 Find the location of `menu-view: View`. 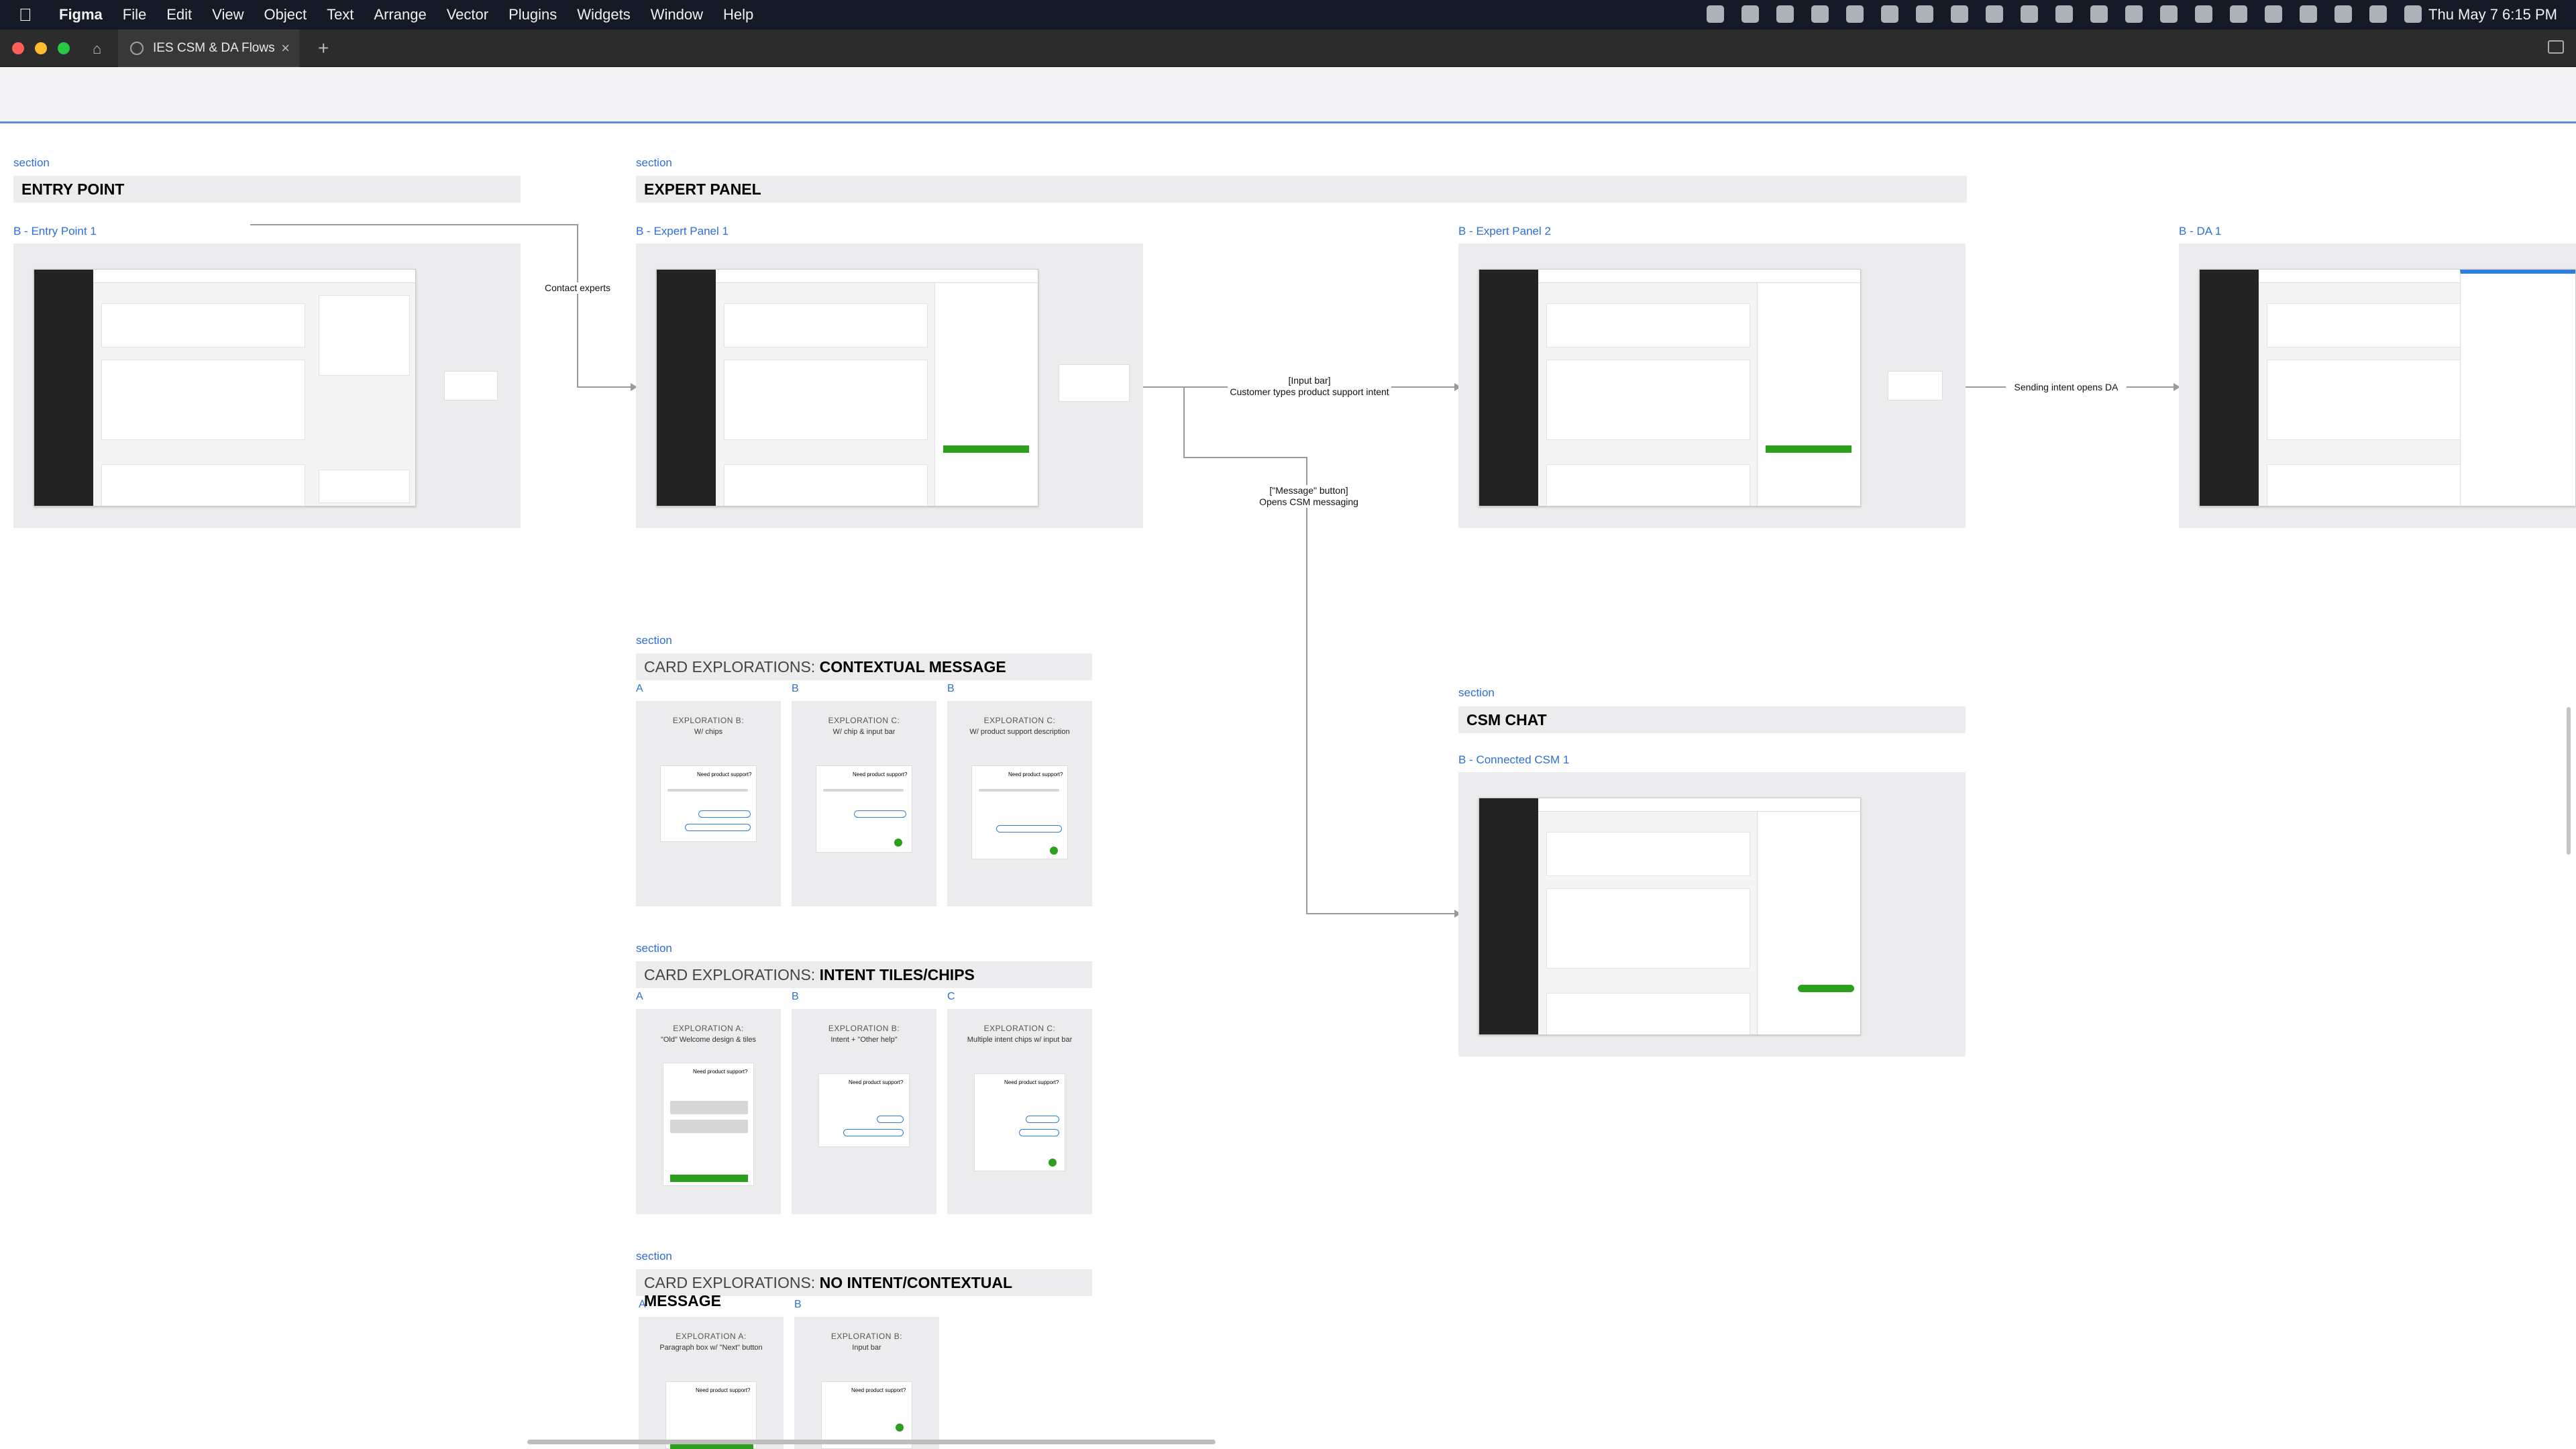

menu-view: View is located at coordinates (228, 14).